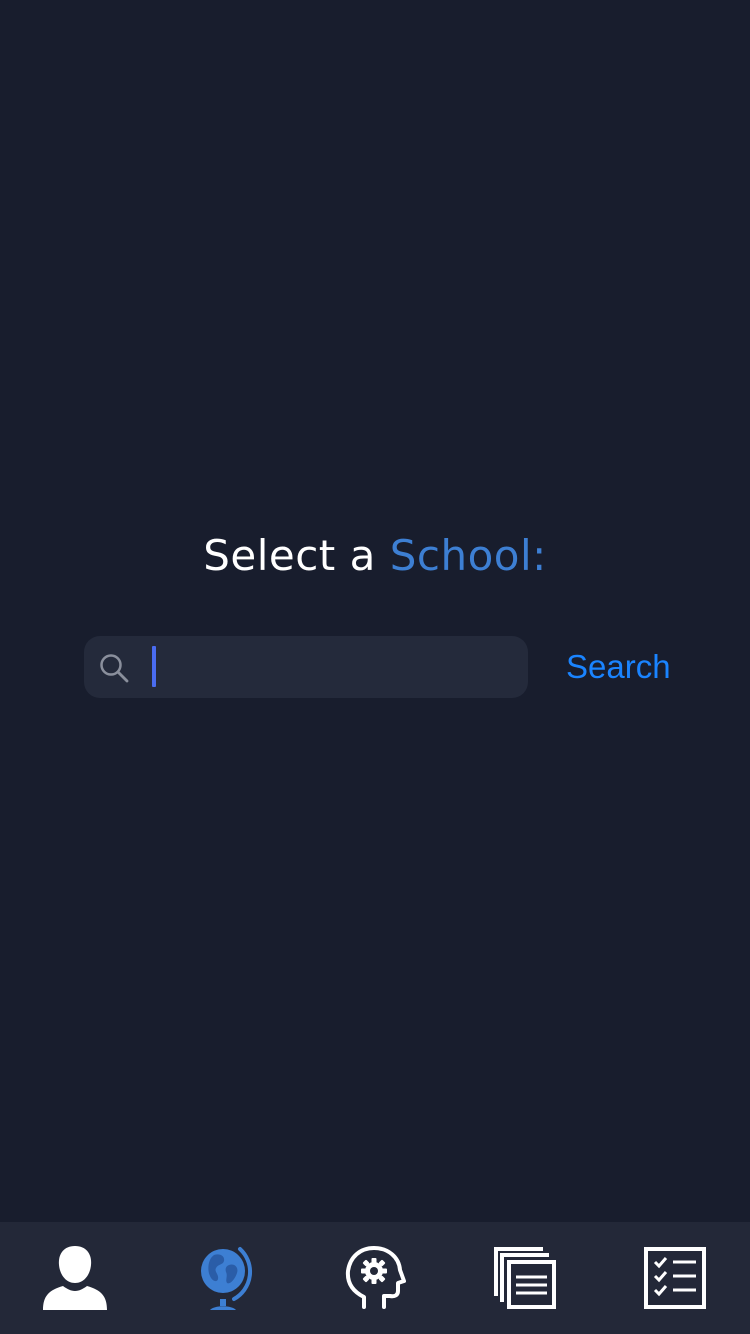  Describe the element at coordinates (468, 555) in the screenshot. I see `title-accent: School:` at that location.